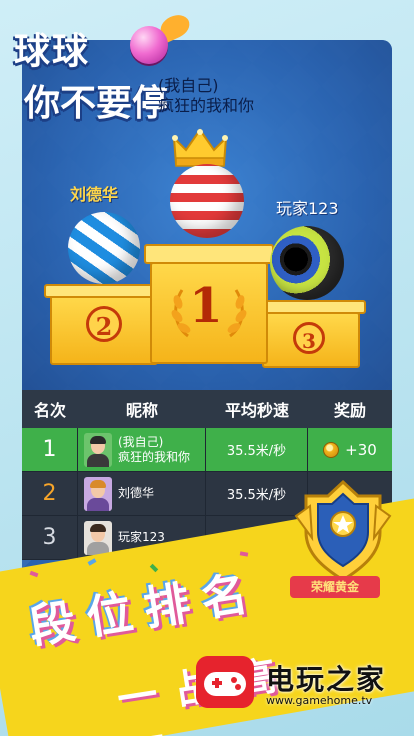 Image resolution: width=414 pixels, height=736 pixels. What do you see at coordinates (154, 456) in the screenshot?
I see `nickname-line2: 疯狂的我和你` at bounding box center [154, 456].